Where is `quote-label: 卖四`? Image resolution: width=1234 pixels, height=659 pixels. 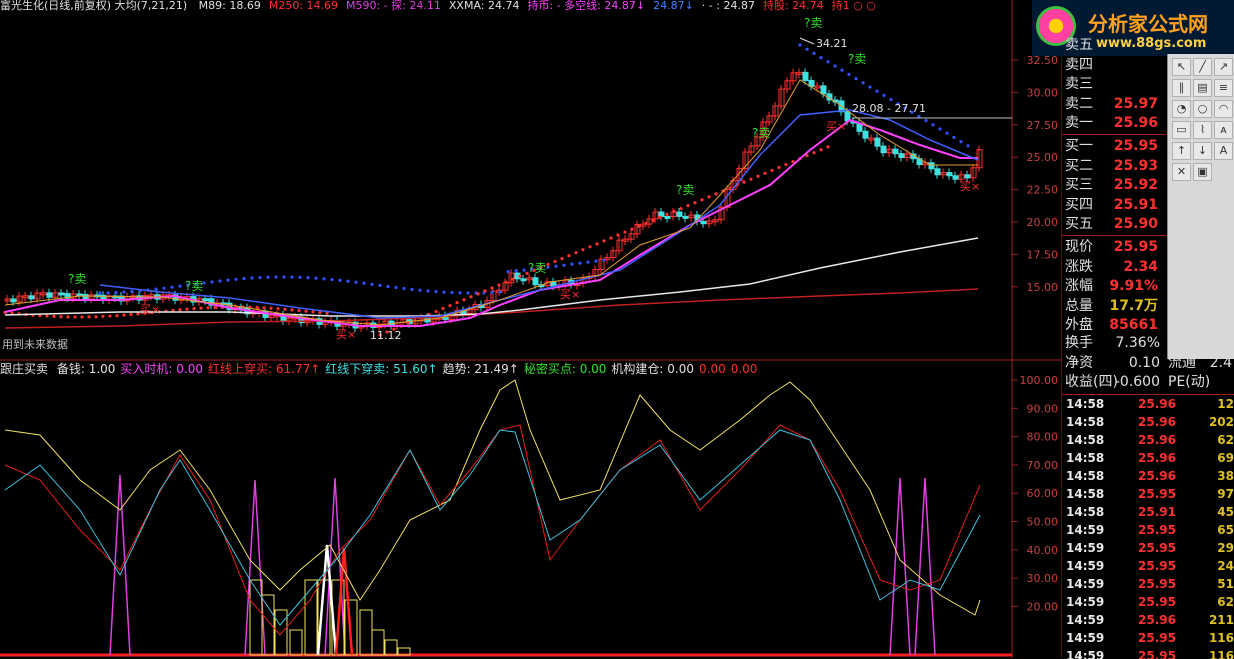
quote-label: 卖四 is located at coordinates (1079, 64).